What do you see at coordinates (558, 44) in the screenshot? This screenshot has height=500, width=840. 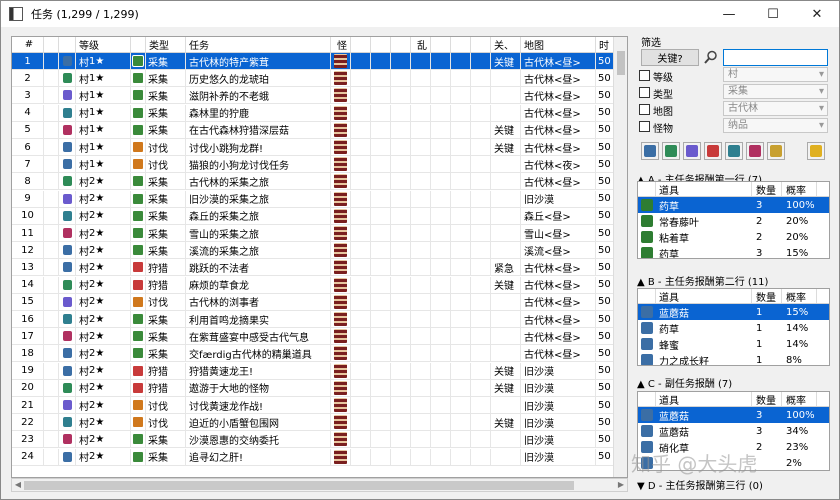 I see `column-header: 地图` at bounding box center [558, 44].